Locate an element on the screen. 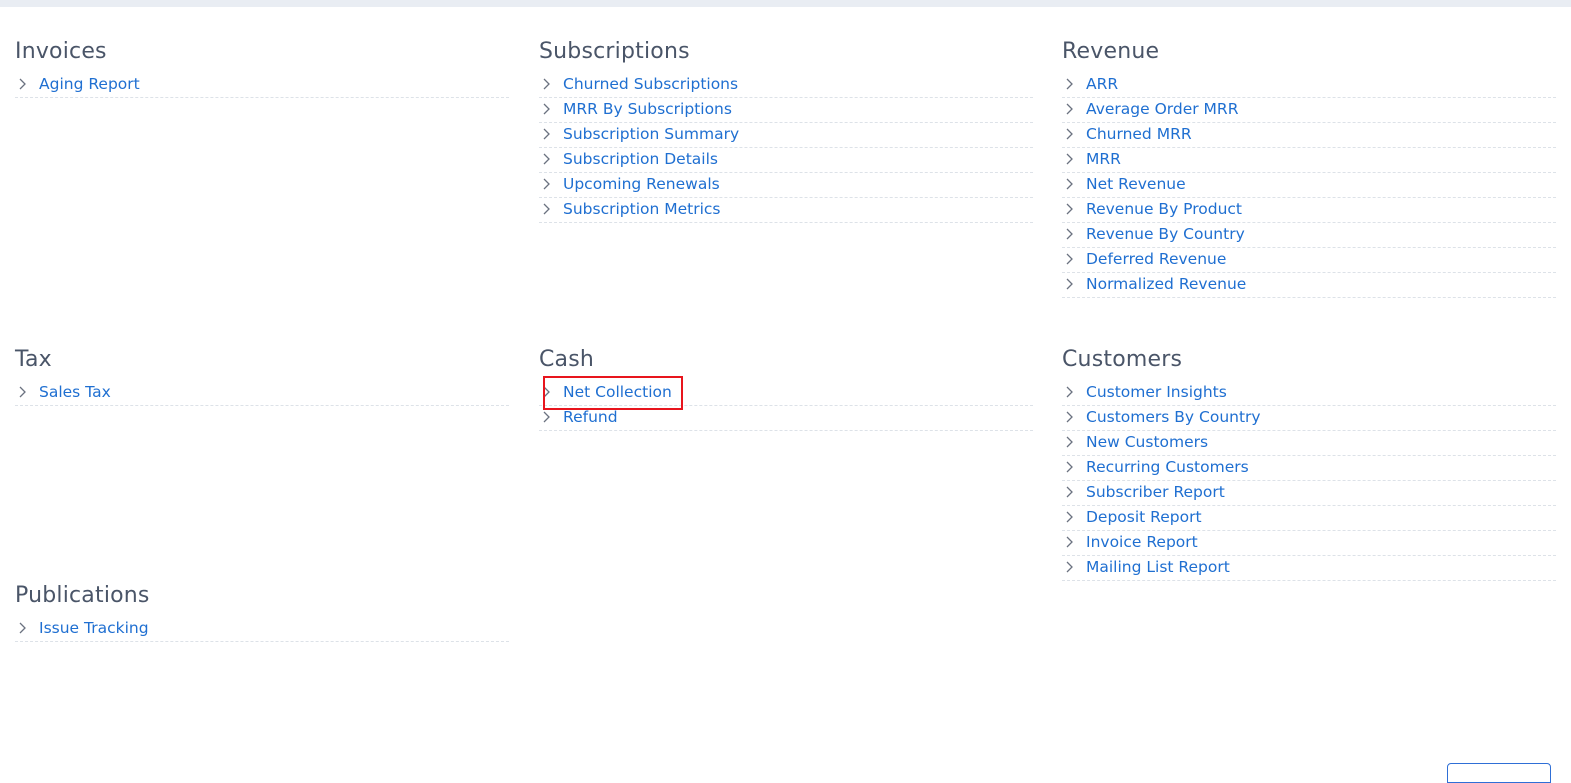 This screenshot has height=783, width=1571. report-item-sales-tax: Sales Tax is located at coordinates (262, 393).